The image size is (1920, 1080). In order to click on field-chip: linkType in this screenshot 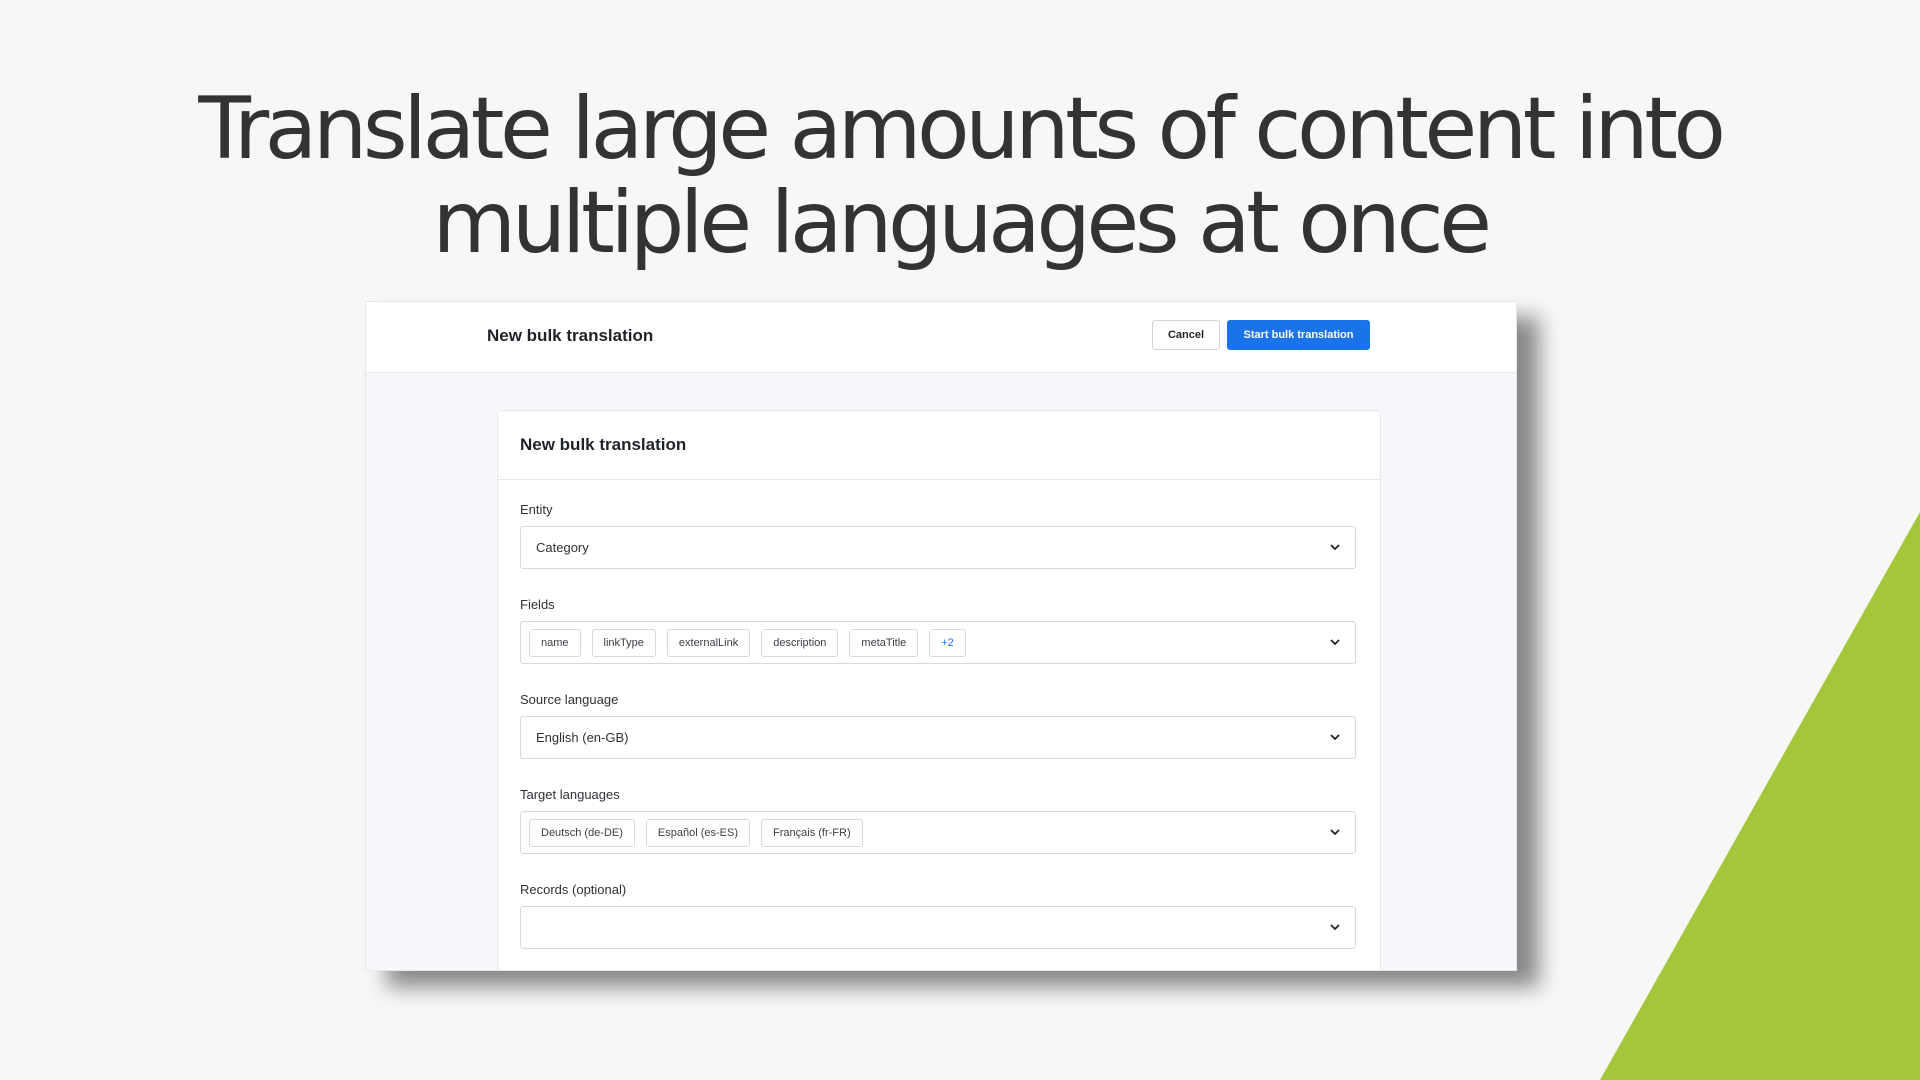, I will do `click(623, 643)`.